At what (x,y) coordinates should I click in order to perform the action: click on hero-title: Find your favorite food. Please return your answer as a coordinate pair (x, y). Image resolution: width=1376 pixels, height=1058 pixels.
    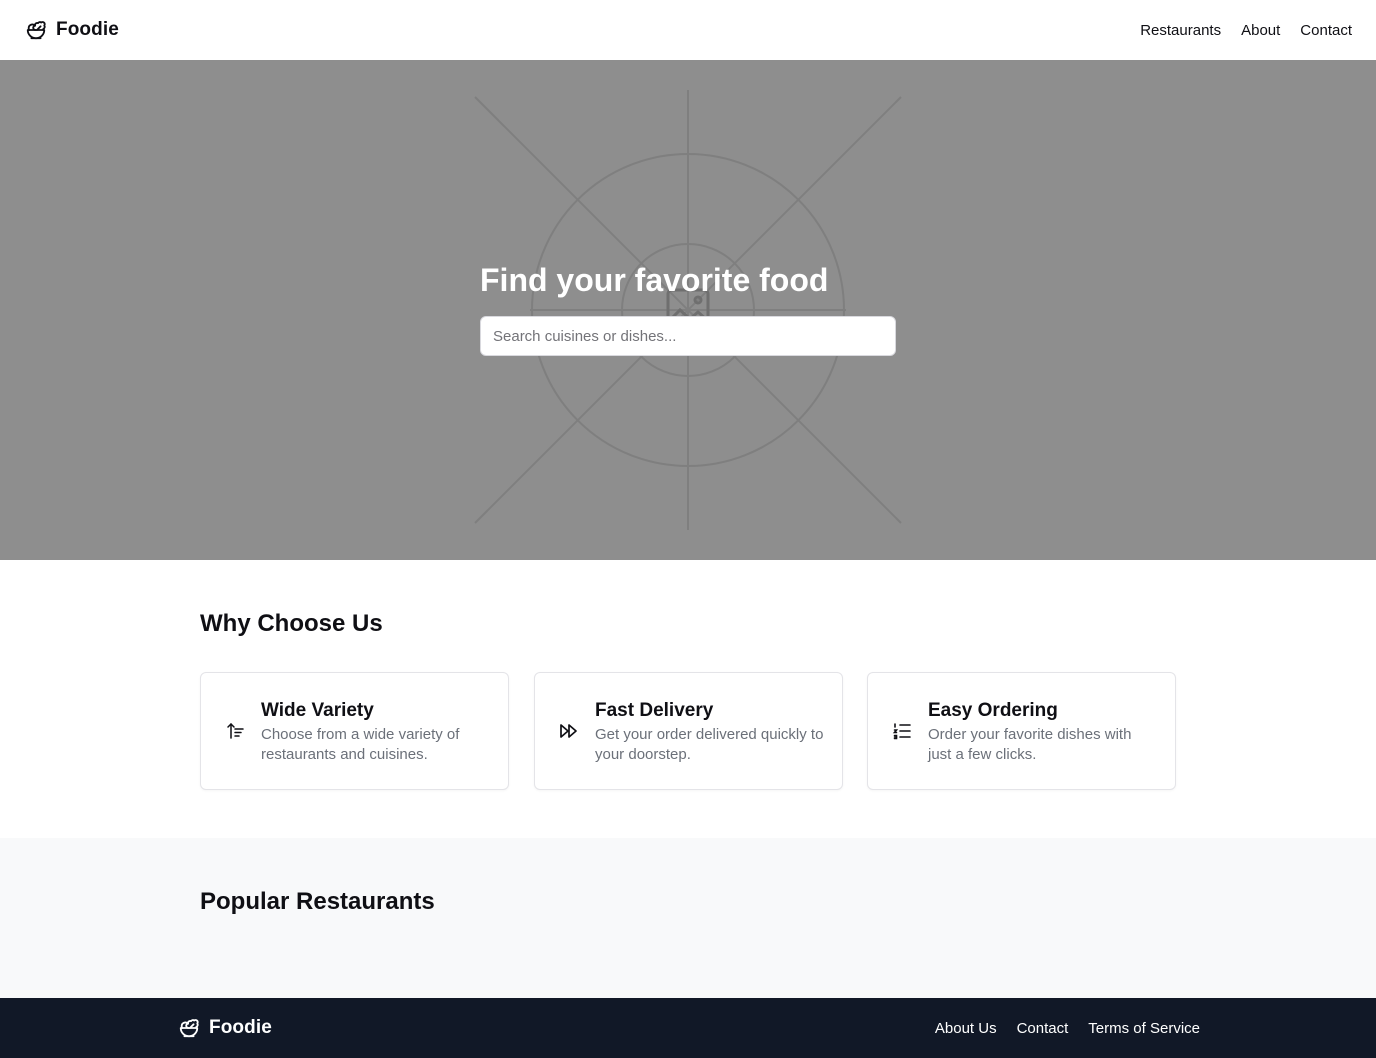
    Looking at the image, I should click on (654, 280).